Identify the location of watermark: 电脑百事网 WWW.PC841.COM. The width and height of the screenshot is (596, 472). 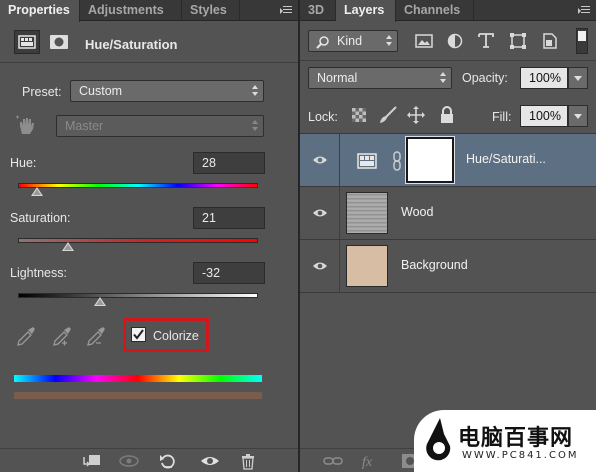
(505, 441).